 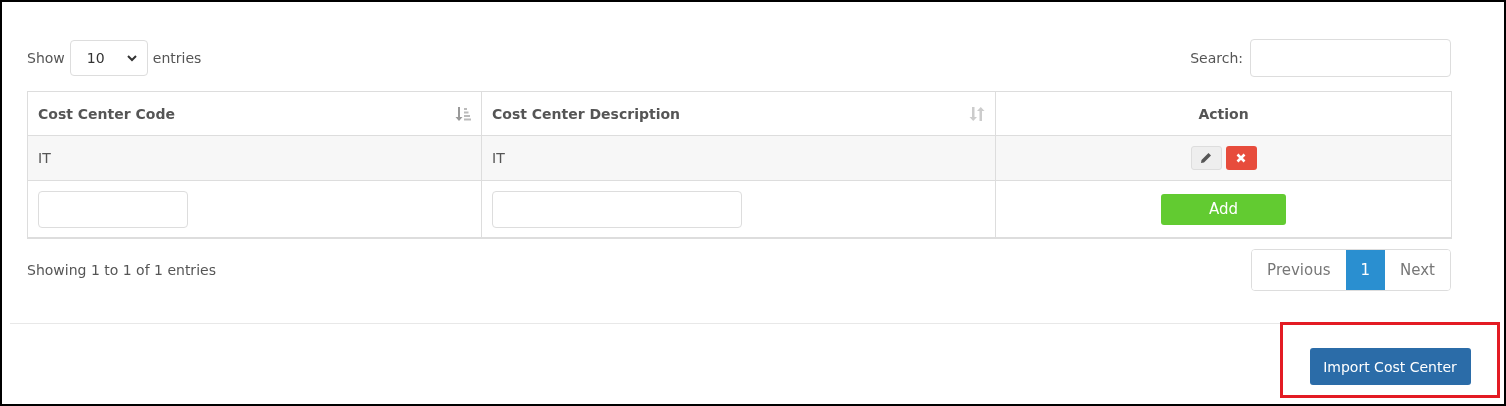 What do you see at coordinates (1216, 58) in the screenshot?
I see `search-label: Search:` at bounding box center [1216, 58].